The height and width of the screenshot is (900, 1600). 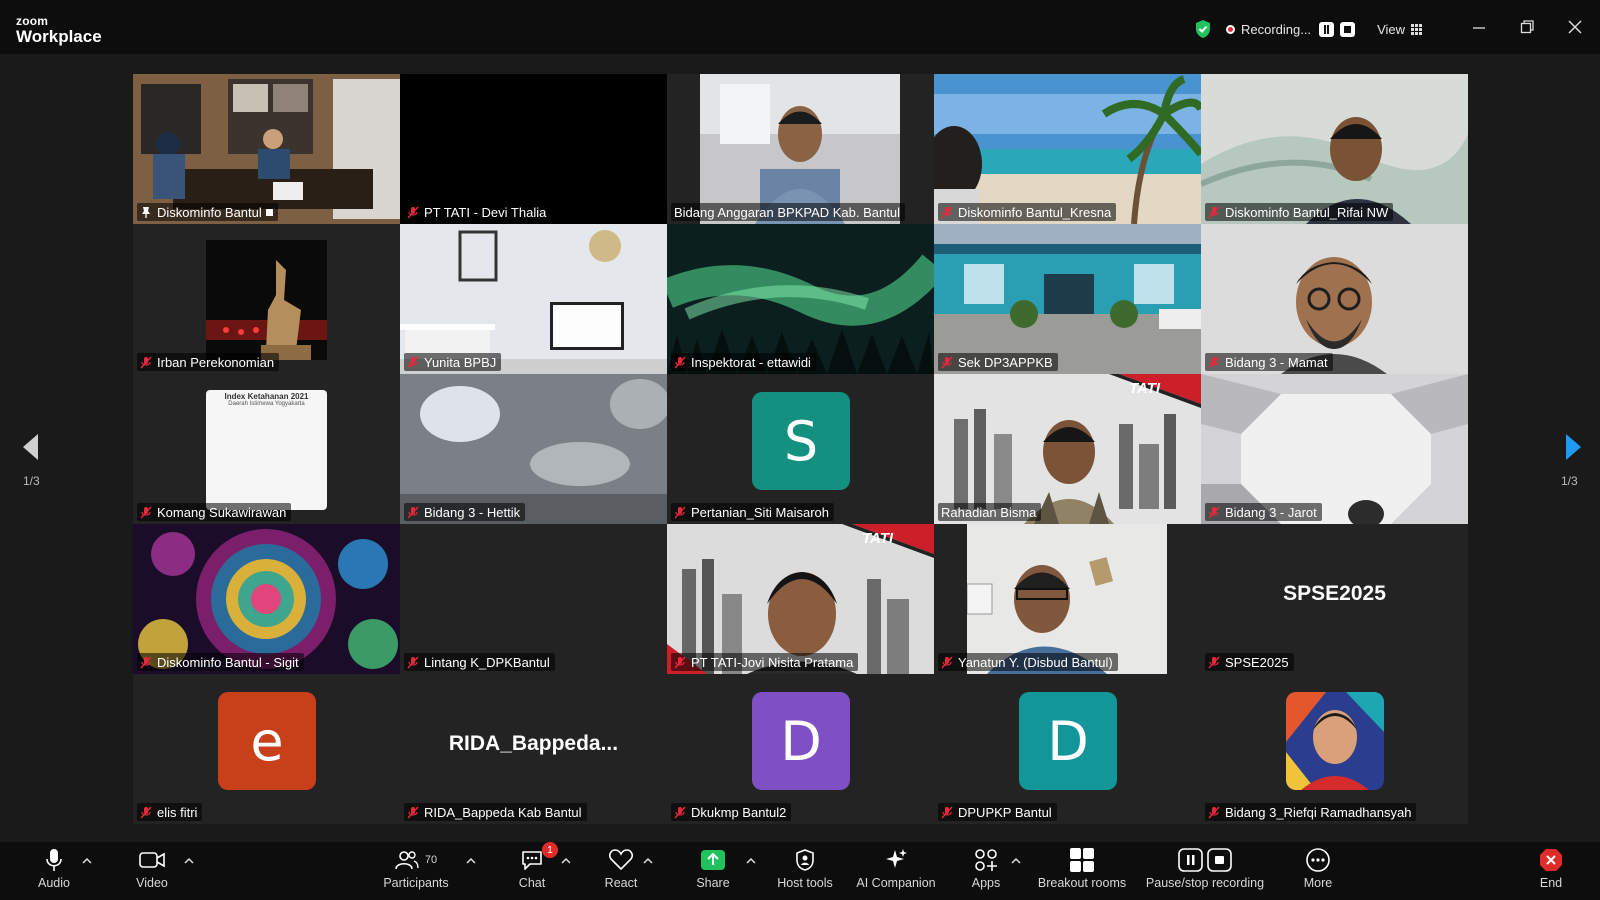 I want to click on participant-name: RIDA_Bappeda Kab Bantul, so click(x=503, y=812).